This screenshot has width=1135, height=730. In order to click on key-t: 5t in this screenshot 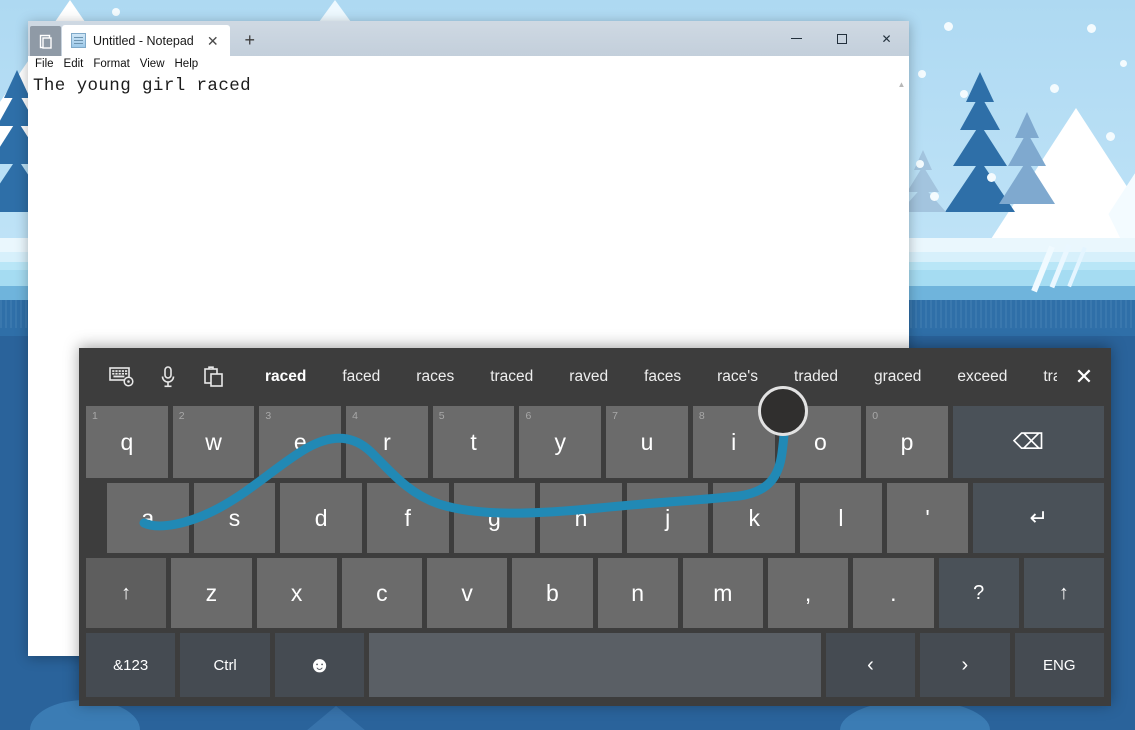, I will do `click(473, 442)`.